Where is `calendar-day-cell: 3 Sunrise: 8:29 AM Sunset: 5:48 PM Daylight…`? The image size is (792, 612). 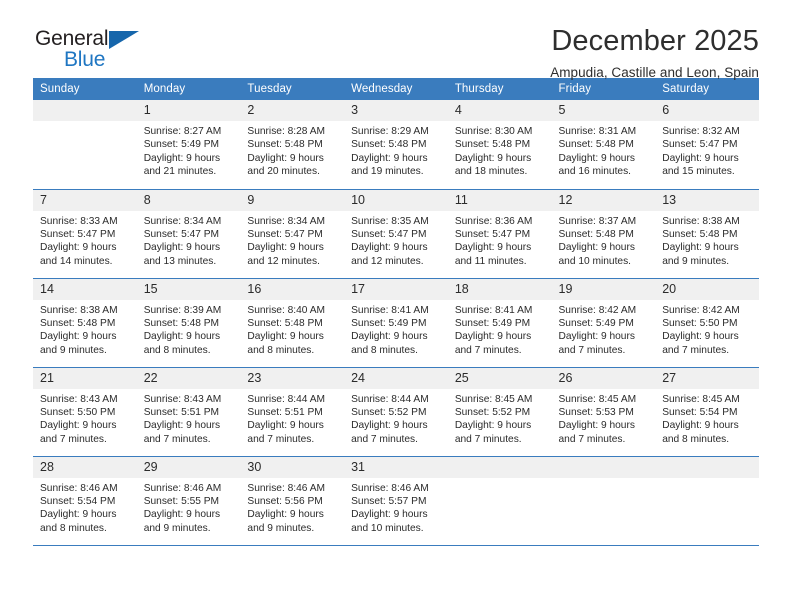
calendar-day-cell: 3 Sunrise: 8:29 AM Sunset: 5:48 PM Daylight… is located at coordinates (396, 145).